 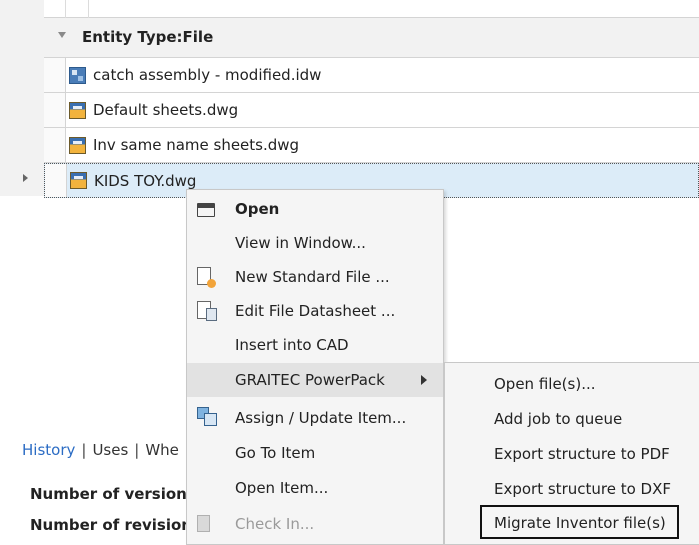 What do you see at coordinates (62, 35) in the screenshot?
I see `collapse-caret-icon` at bounding box center [62, 35].